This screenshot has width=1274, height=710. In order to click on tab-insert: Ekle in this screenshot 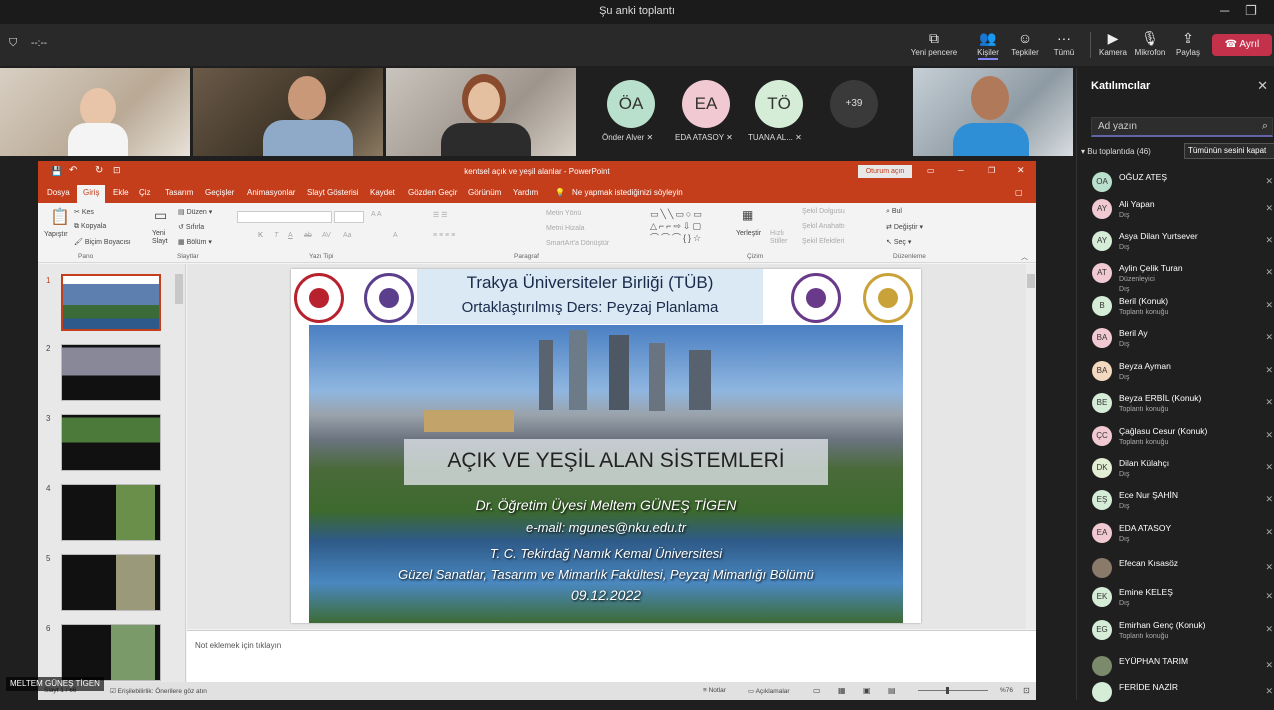, I will do `click(121, 192)`.